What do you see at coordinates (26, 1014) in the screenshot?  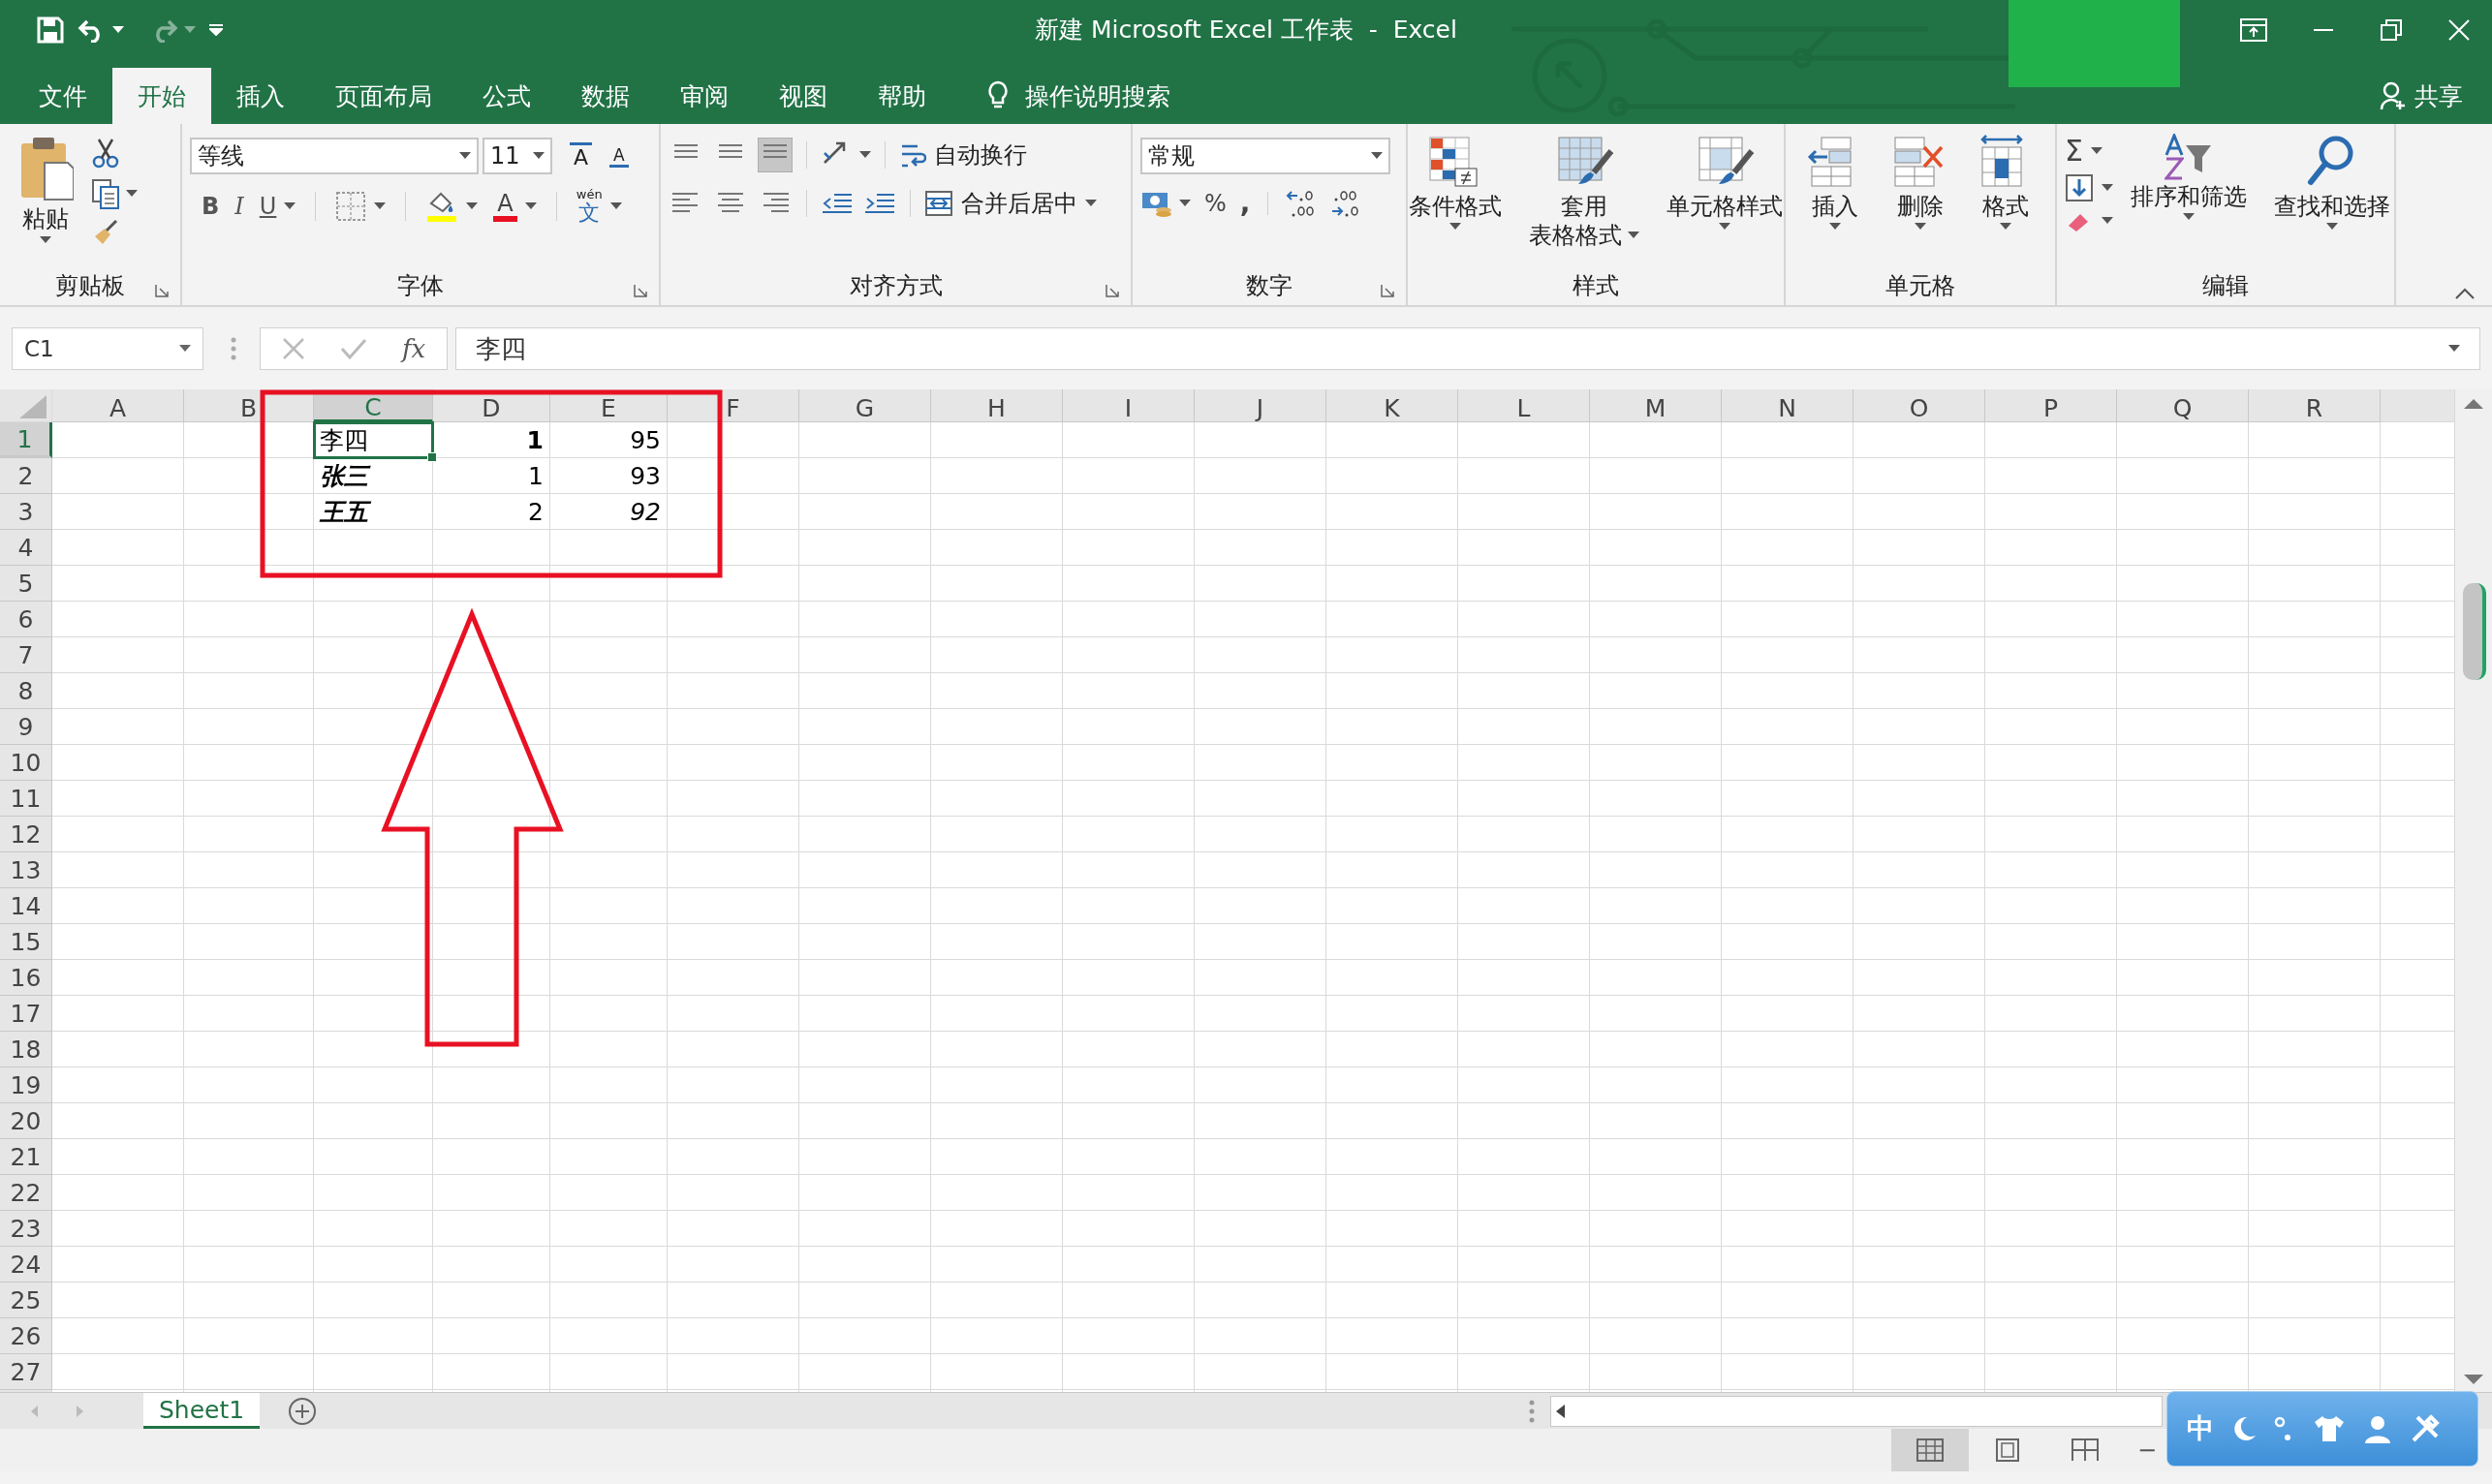 I see `row-header: 17` at bounding box center [26, 1014].